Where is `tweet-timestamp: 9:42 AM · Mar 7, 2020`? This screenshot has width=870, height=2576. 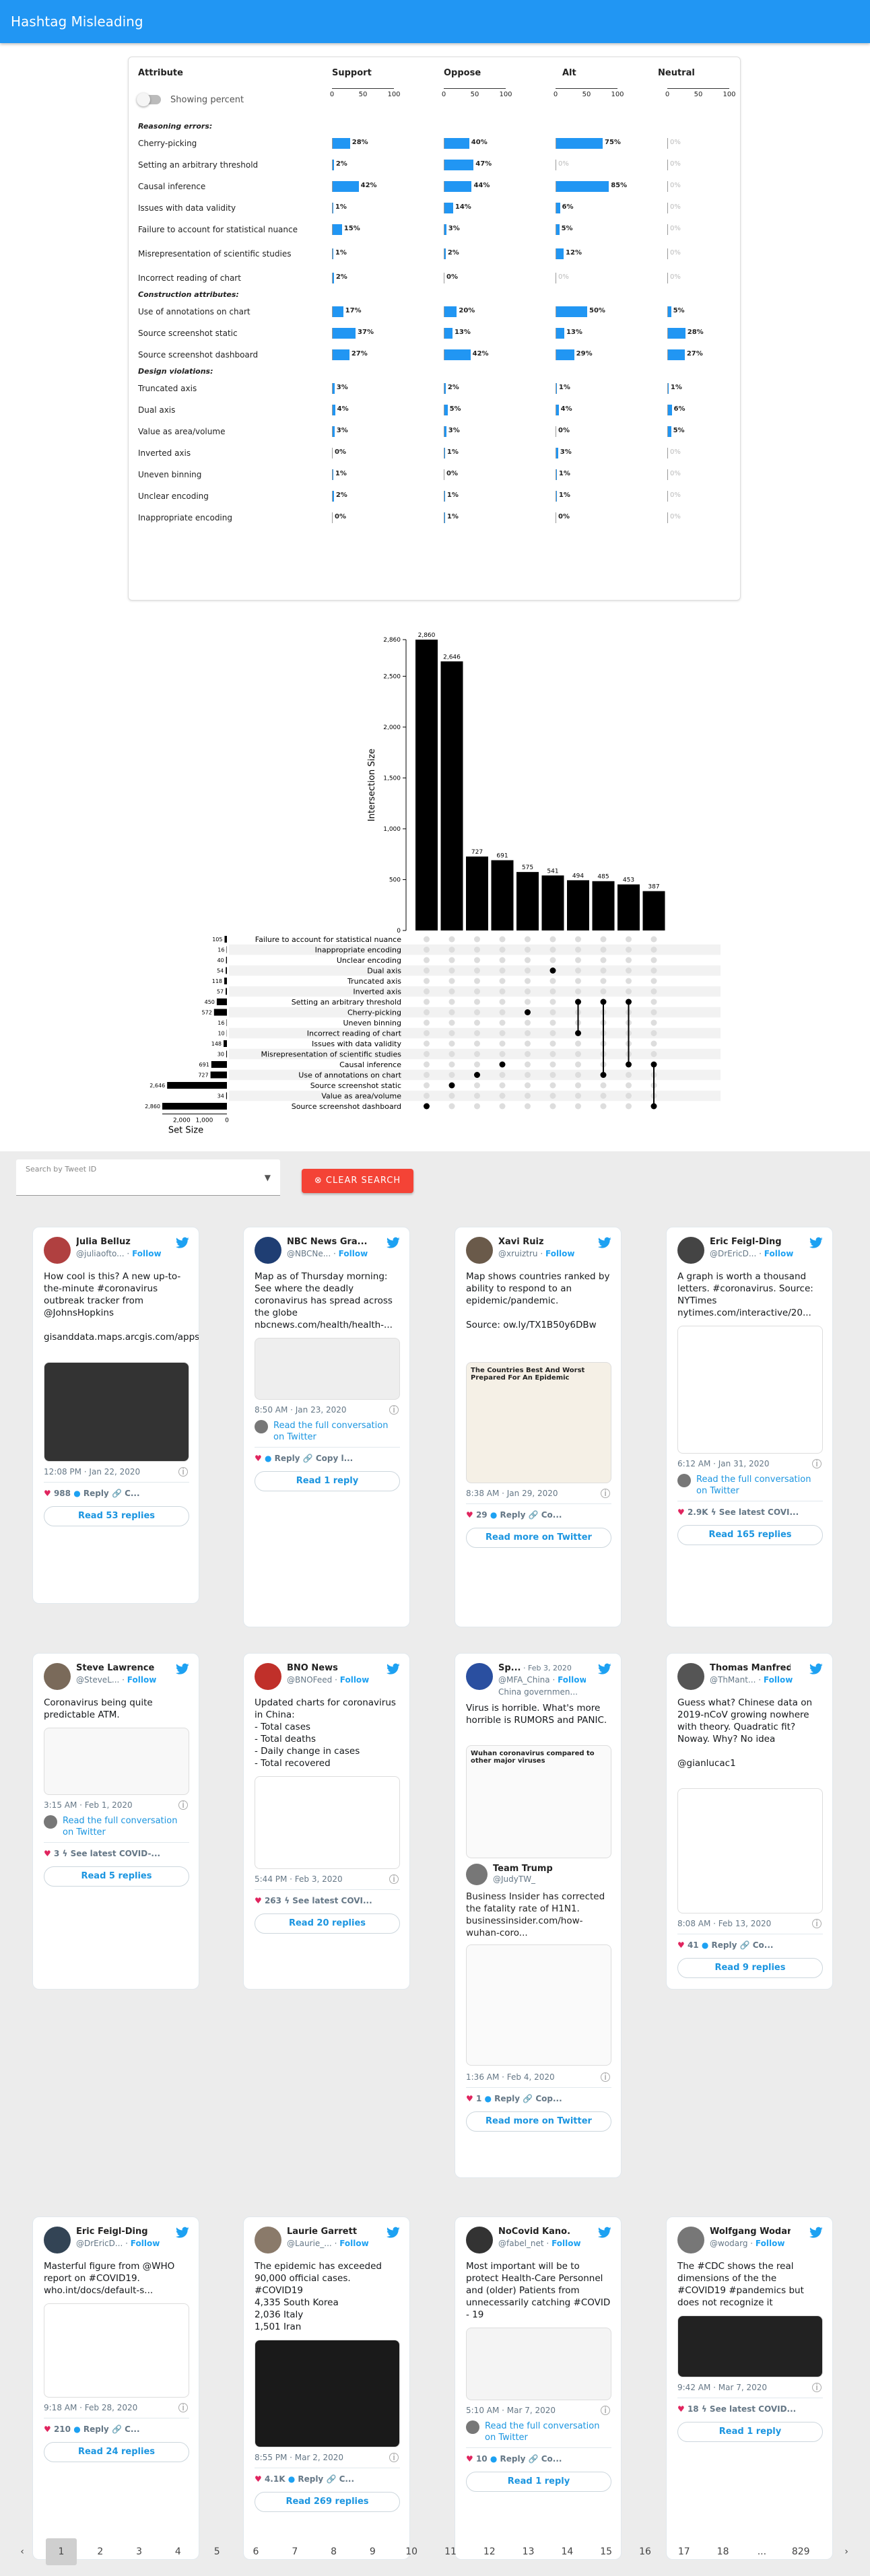
tweet-timestamp: 9:42 AM · Mar 7, 2020 is located at coordinates (722, 2387).